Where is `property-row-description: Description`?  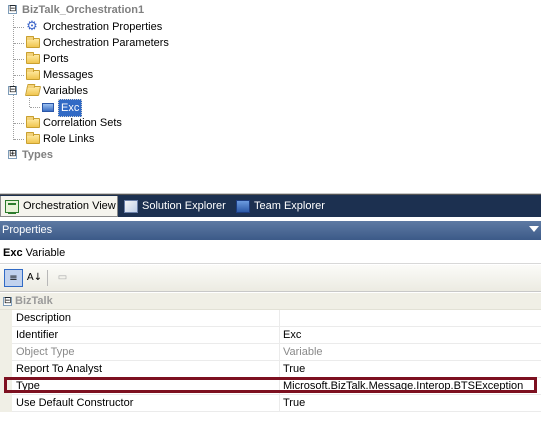
property-row-description: Description is located at coordinates (270, 318).